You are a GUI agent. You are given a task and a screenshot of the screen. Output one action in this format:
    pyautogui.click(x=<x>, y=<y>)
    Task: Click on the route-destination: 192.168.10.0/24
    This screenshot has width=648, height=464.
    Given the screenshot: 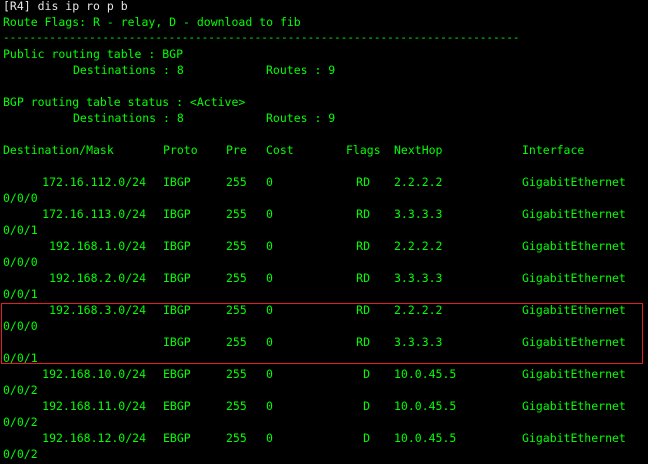 What is the action you would take?
    pyautogui.click(x=94, y=374)
    